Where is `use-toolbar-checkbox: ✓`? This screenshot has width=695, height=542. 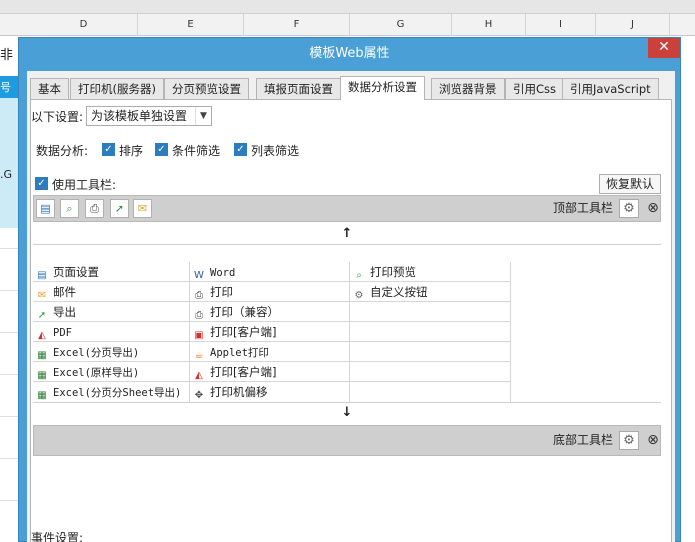 use-toolbar-checkbox: ✓ is located at coordinates (41, 183).